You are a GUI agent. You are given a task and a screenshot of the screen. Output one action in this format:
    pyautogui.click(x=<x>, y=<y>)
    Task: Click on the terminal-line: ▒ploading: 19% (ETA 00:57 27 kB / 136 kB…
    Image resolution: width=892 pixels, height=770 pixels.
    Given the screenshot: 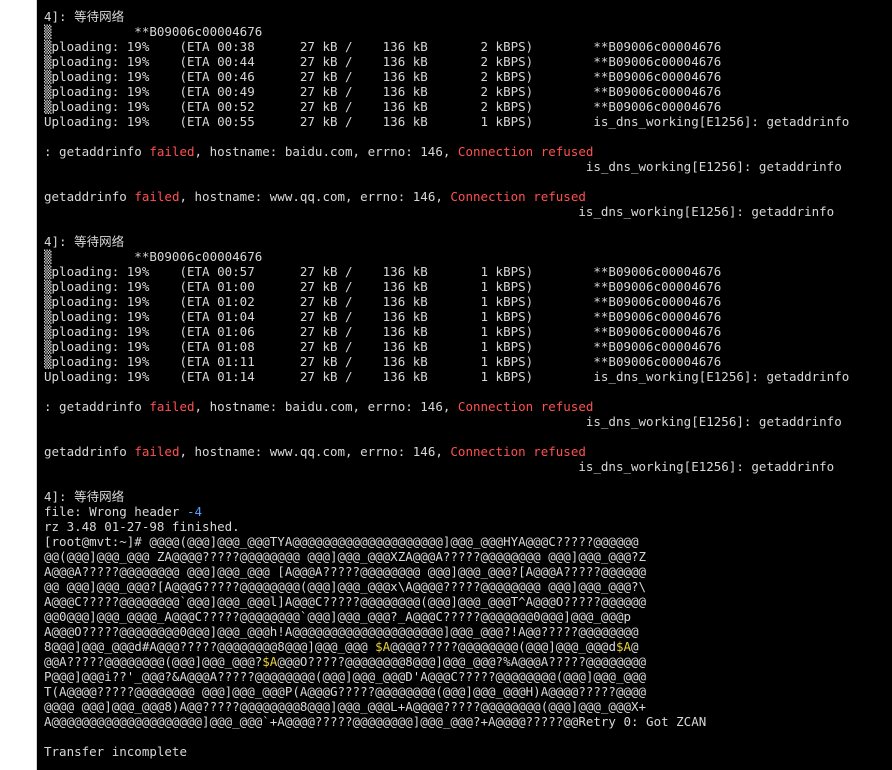 What is the action you would take?
    pyautogui.click(x=468, y=271)
    